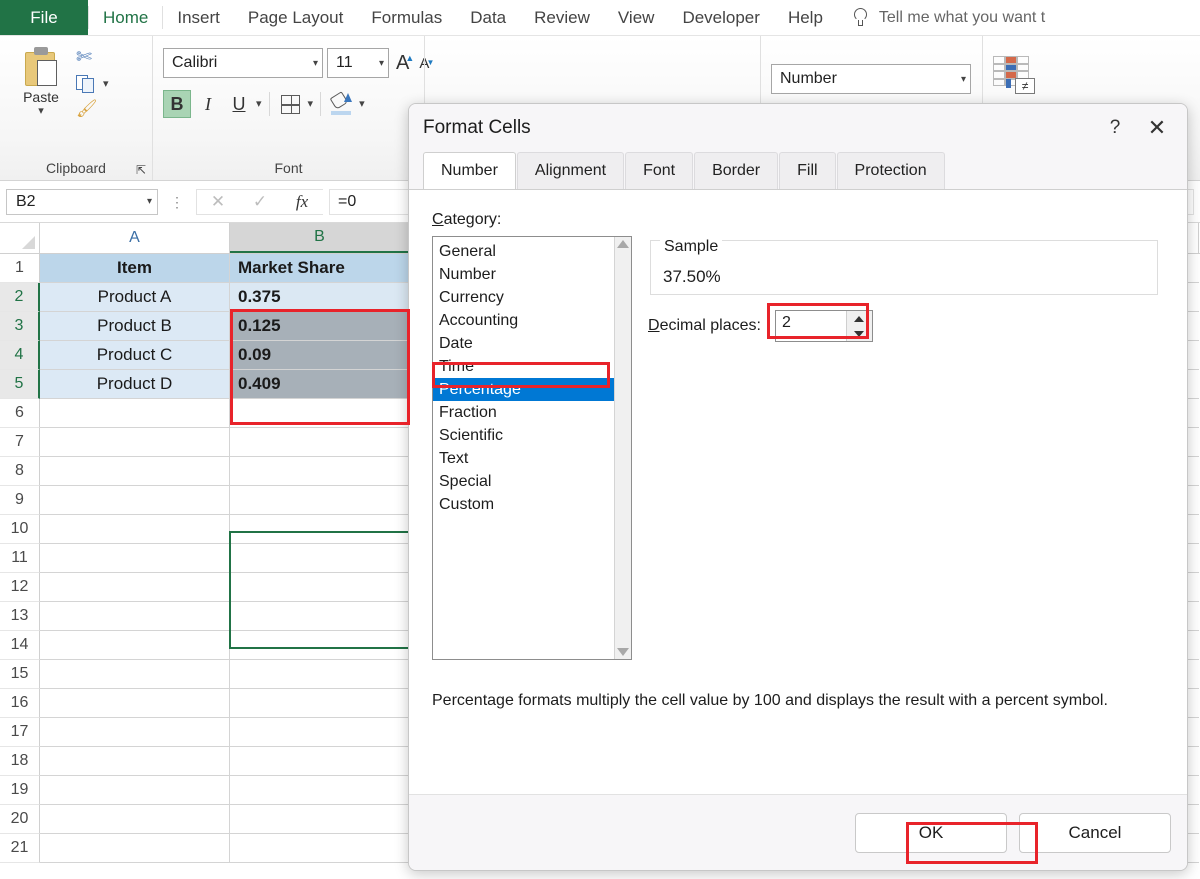 This screenshot has height=879, width=1200. What do you see at coordinates (82, 201) in the screenshot?
I see `name-box: B2 ▾` at bounding box center [82, 201].